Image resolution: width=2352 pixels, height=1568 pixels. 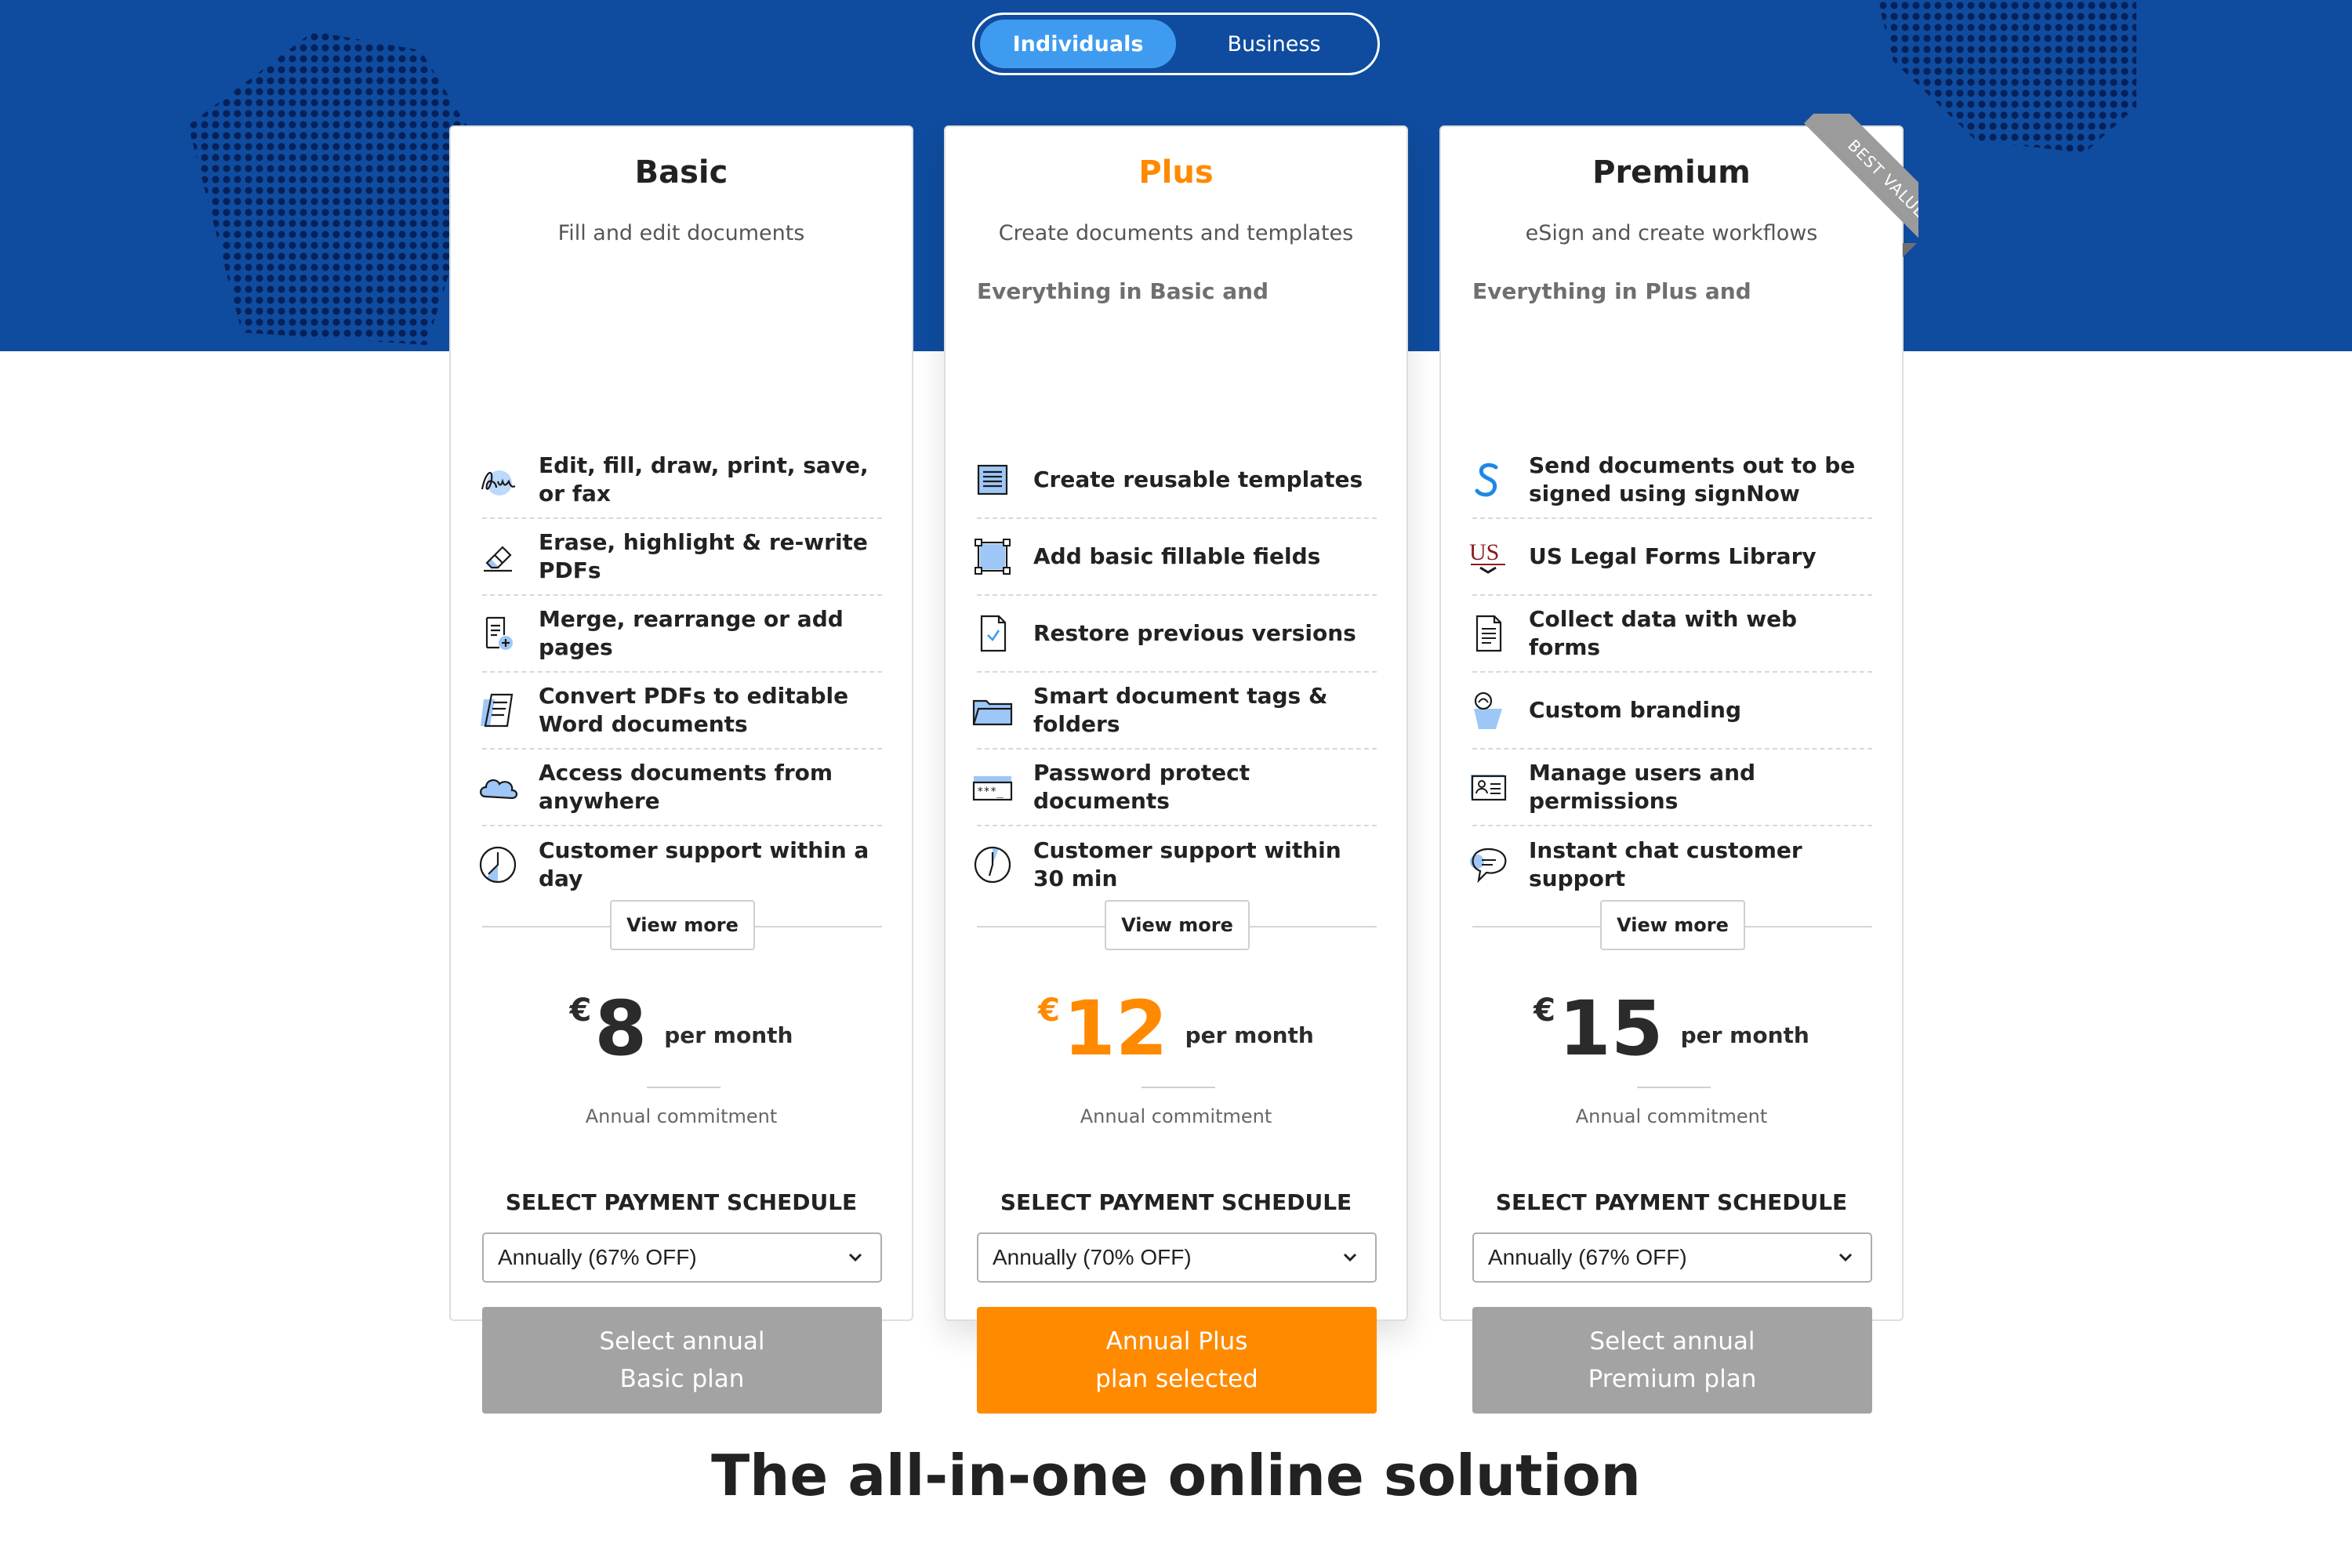 I want to click on cloud-icon, so click(x=498, y=787).